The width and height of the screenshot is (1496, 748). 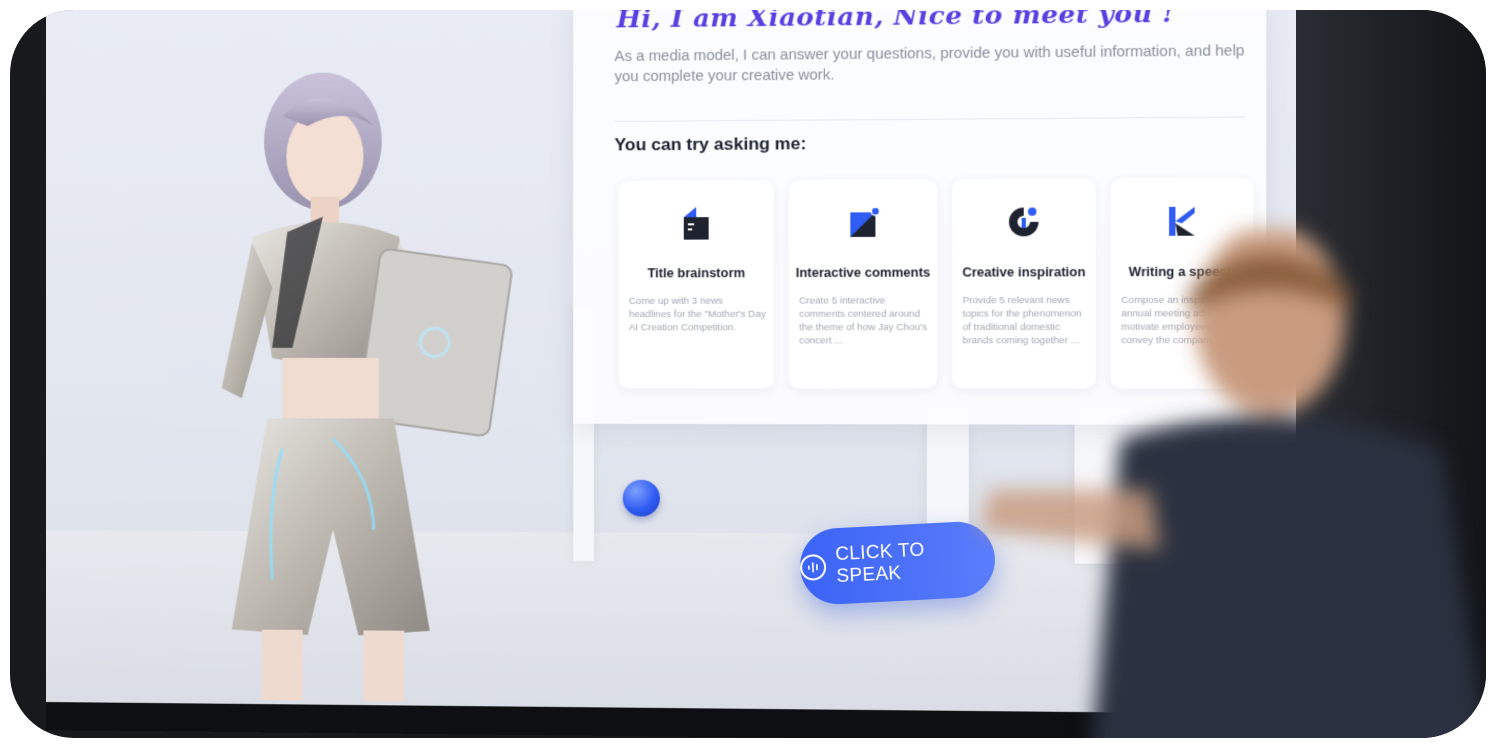 I want to click on suggestions-heading: You can try asking me:, so click(x=710, y=145).